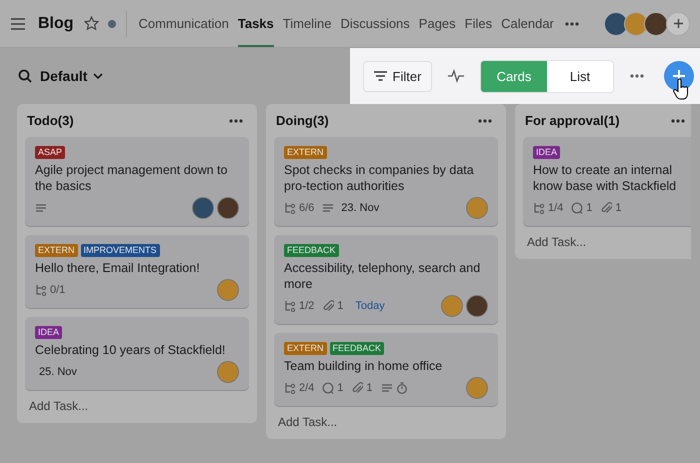  Describe the element at coordinates (256, 23) in the screenshot. I see `nav-tab: Tasks` at that location.